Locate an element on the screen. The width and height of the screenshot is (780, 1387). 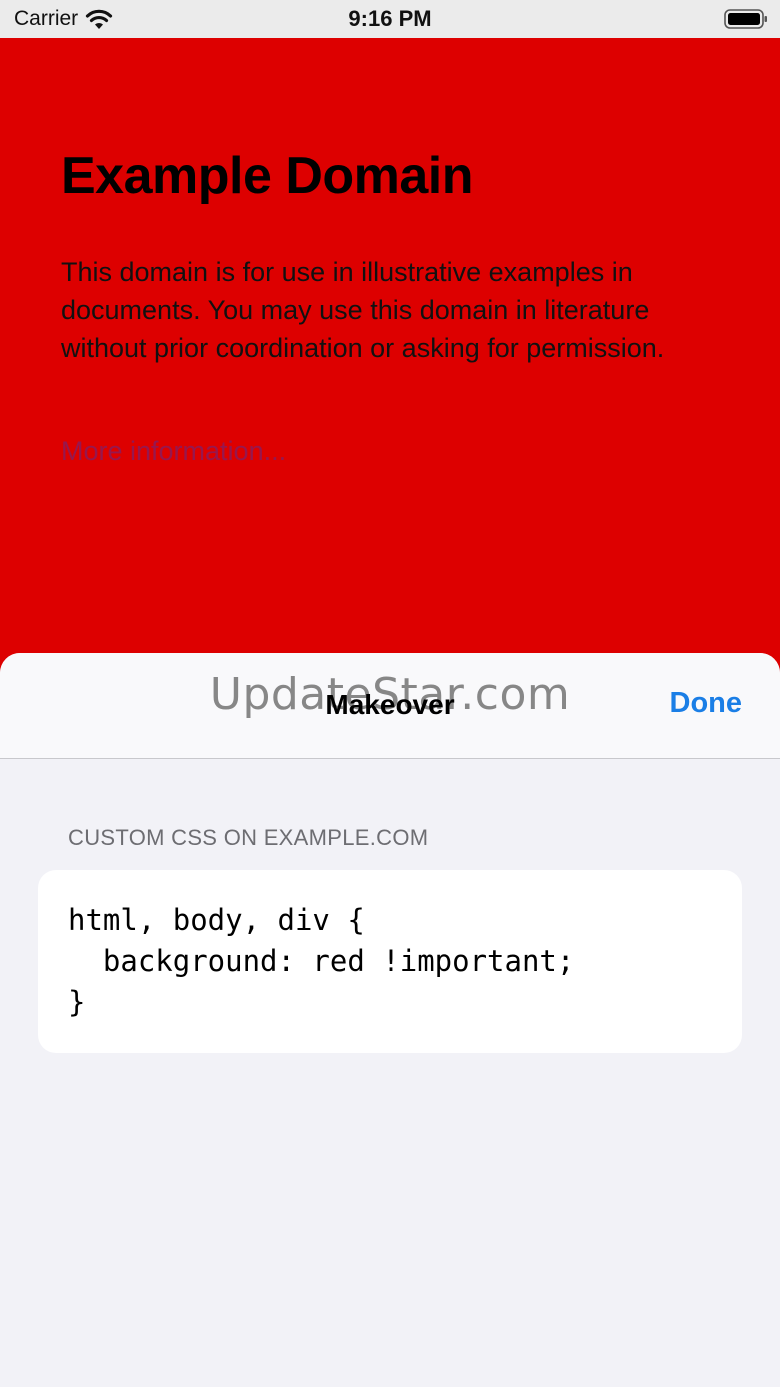
page-title: Example Domain is located at coordinates (267, 176).